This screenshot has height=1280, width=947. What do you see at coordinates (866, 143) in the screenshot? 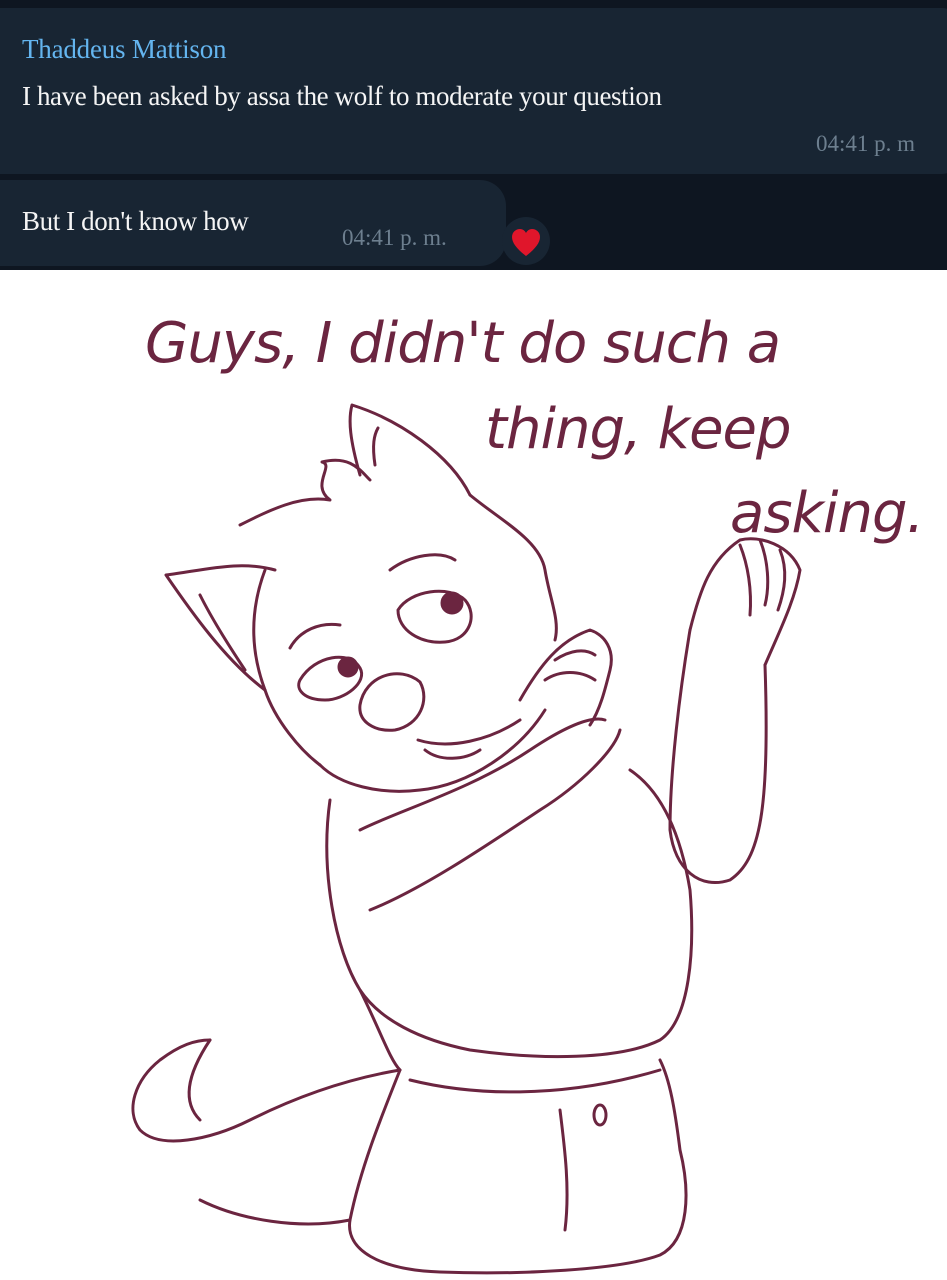
I see `message-time: 04:41 p. m` at bounding box center [866, 143].